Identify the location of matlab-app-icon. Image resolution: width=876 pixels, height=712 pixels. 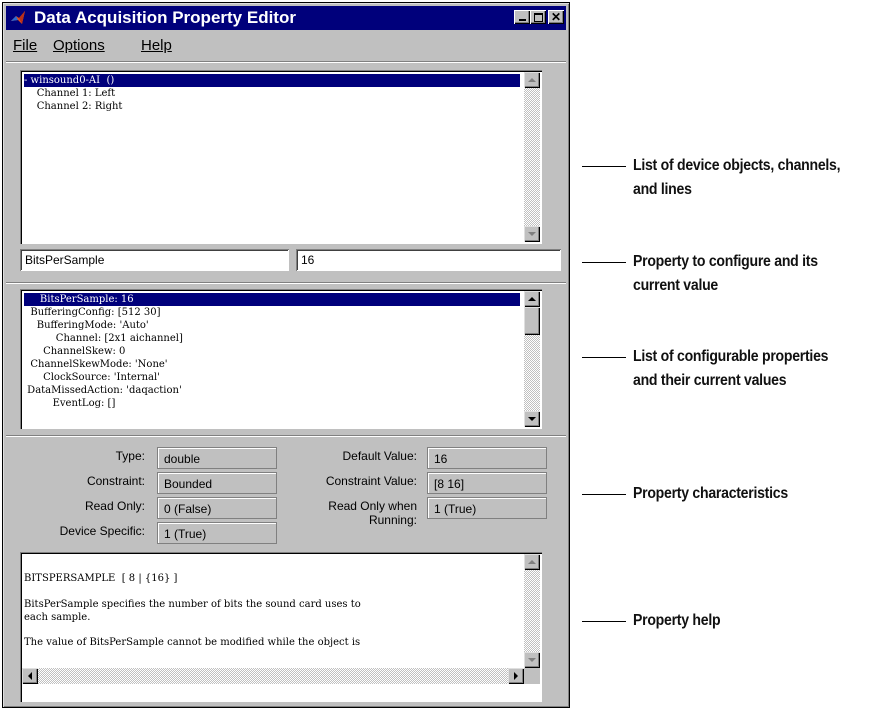
(18, 17).